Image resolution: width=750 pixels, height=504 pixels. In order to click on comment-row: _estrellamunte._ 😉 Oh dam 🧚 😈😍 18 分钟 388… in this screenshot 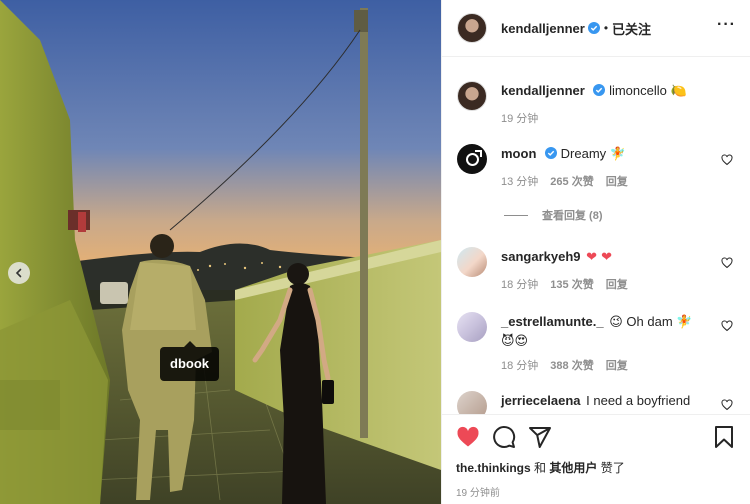, I will do `click(596, 342)`.